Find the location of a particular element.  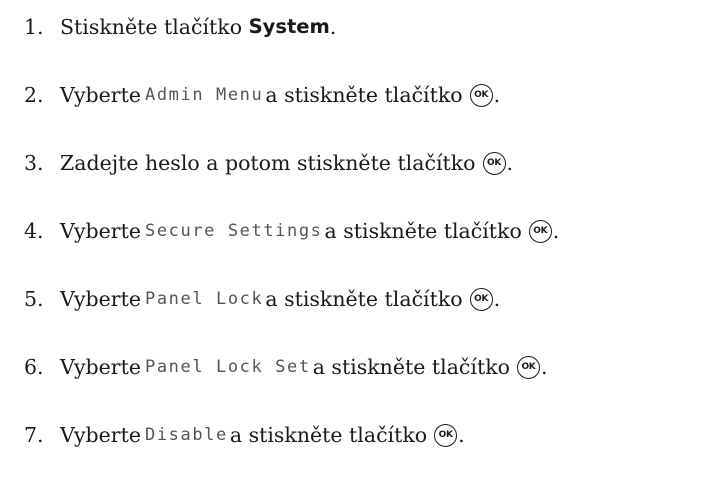

step-text: Stiskněte tlačítko is located at coordinates (151, 27).